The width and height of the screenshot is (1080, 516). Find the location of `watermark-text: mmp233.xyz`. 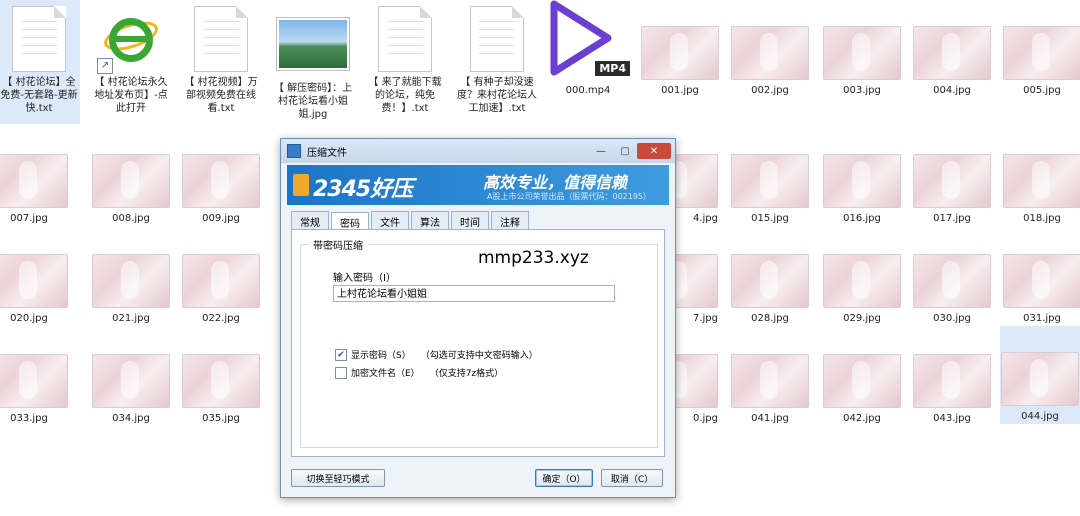

watermark-text: mmp233.xyz is located at coordinates (533, 258).